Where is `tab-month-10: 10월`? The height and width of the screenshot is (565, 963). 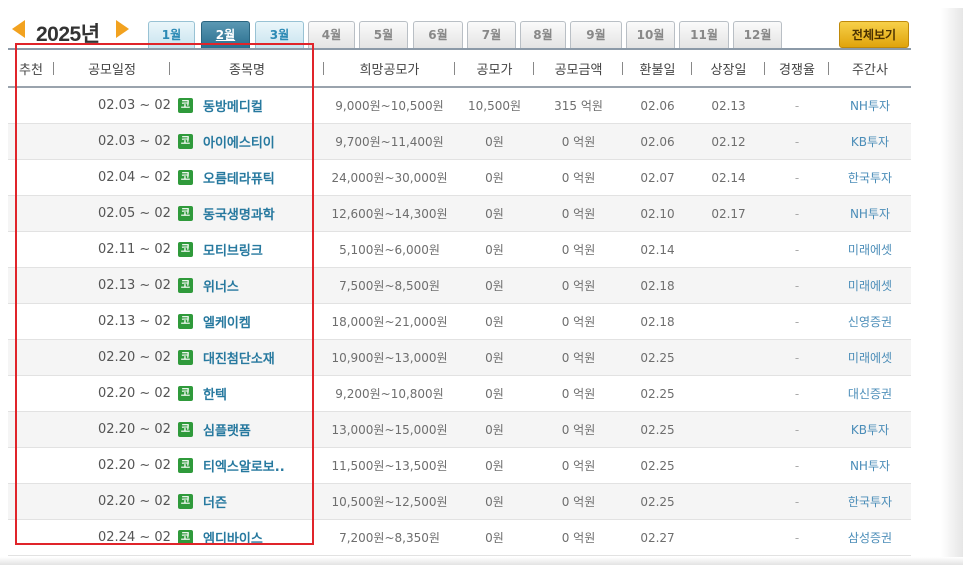
tab-month-10: 10월 is located at coordinates (650, 34).